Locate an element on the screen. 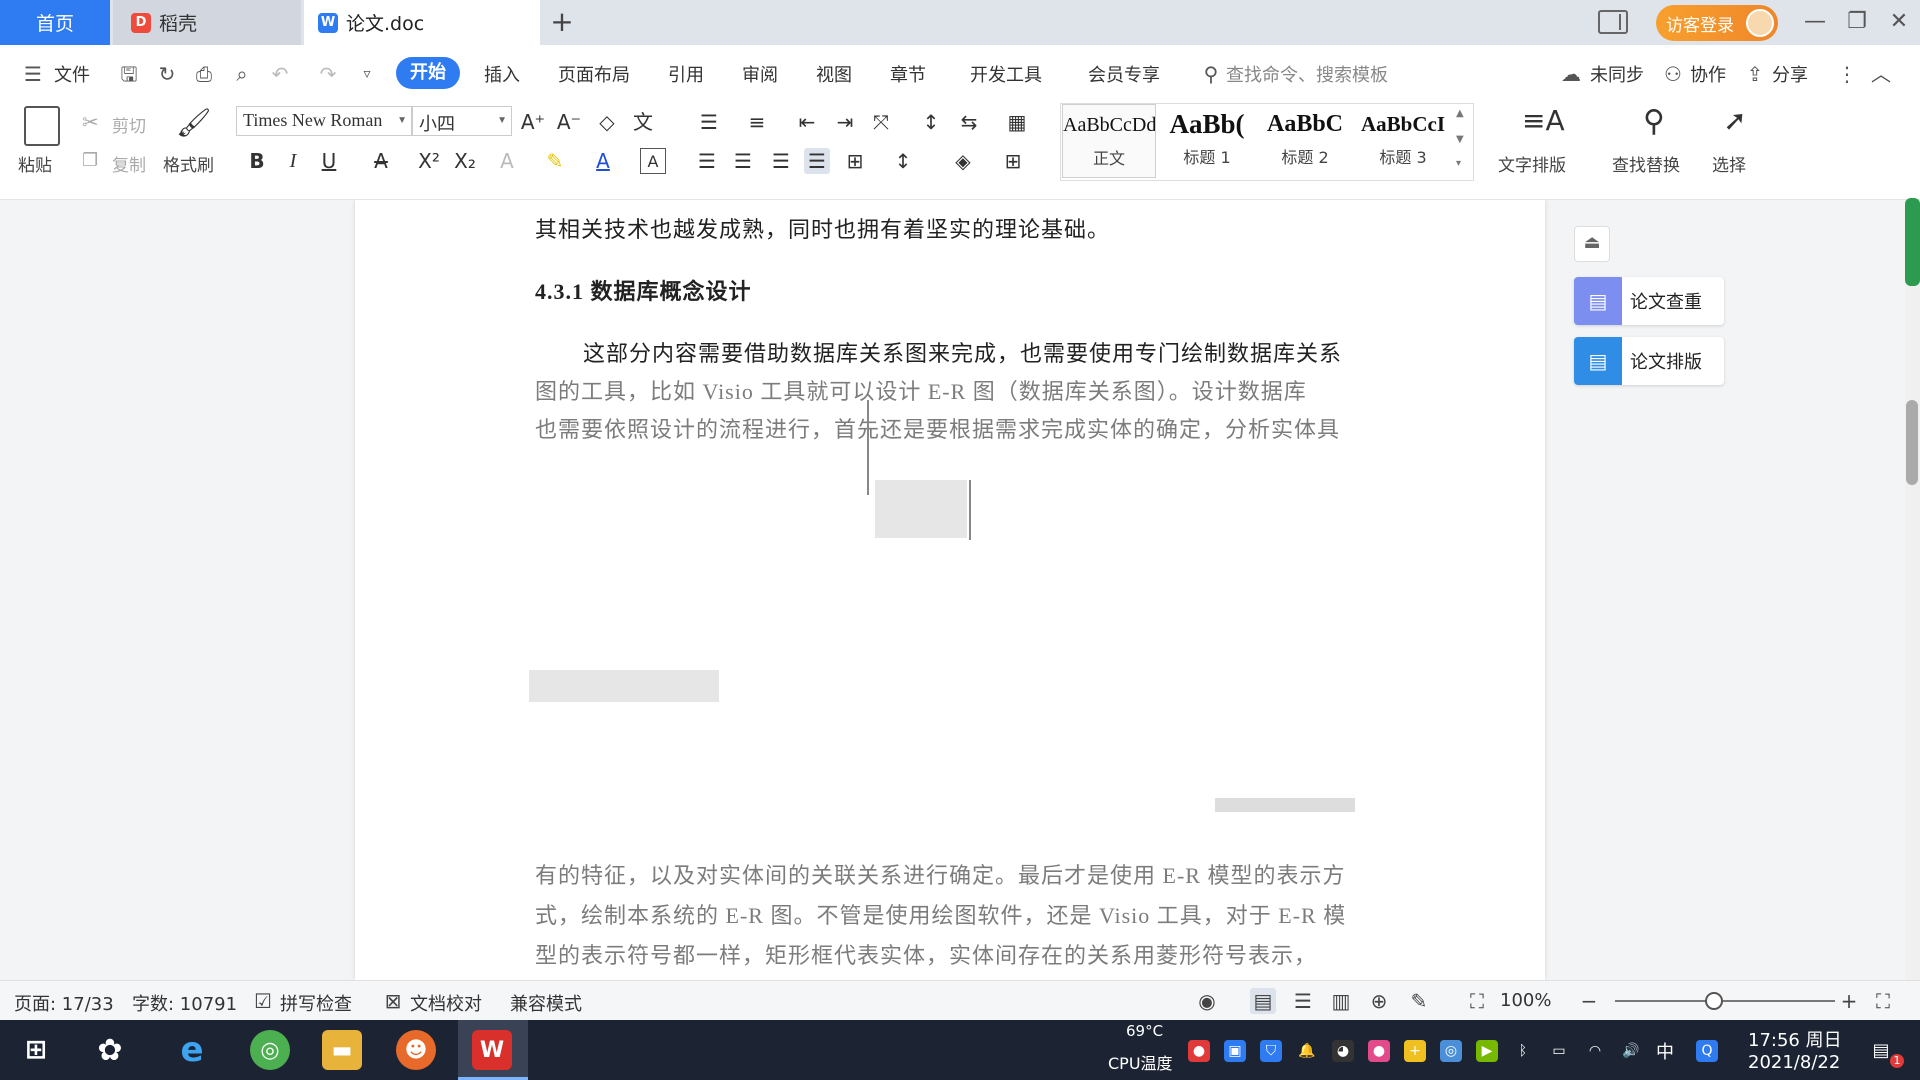  find-replace-button: 查找替换 is located at coordinates (1646, 163).